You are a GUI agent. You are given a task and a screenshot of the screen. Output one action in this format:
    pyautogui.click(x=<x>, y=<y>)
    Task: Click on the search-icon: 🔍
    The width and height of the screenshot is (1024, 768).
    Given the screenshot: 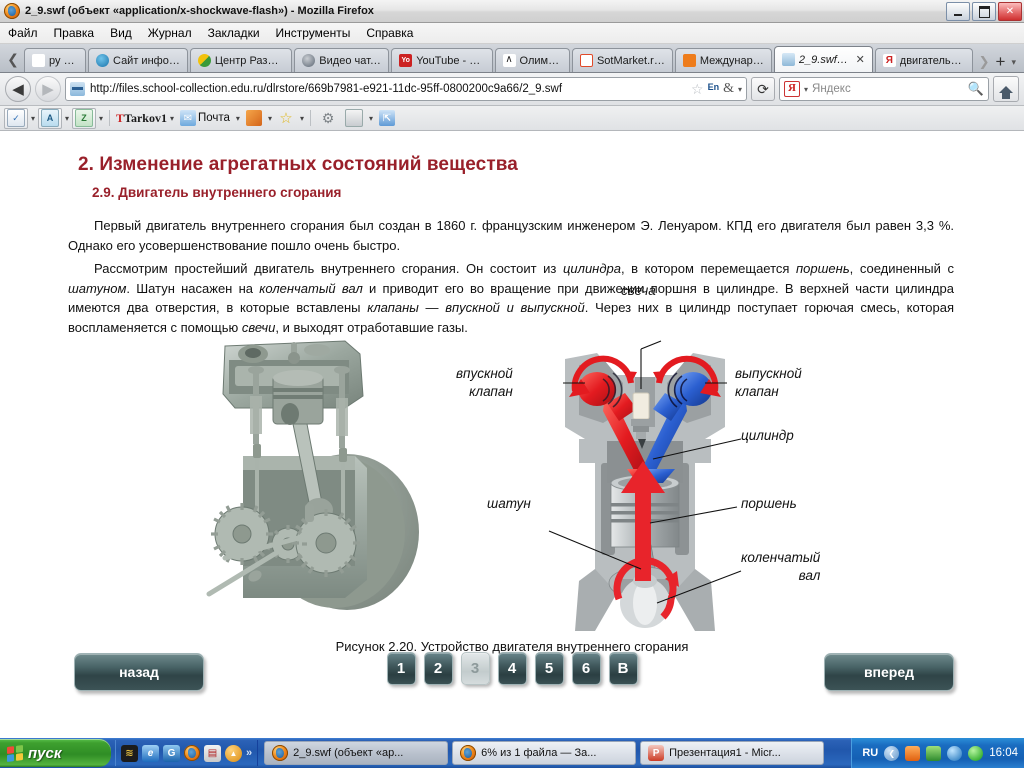 What is the action you would take?
    pyautogui.click(x=976, y=89)
    